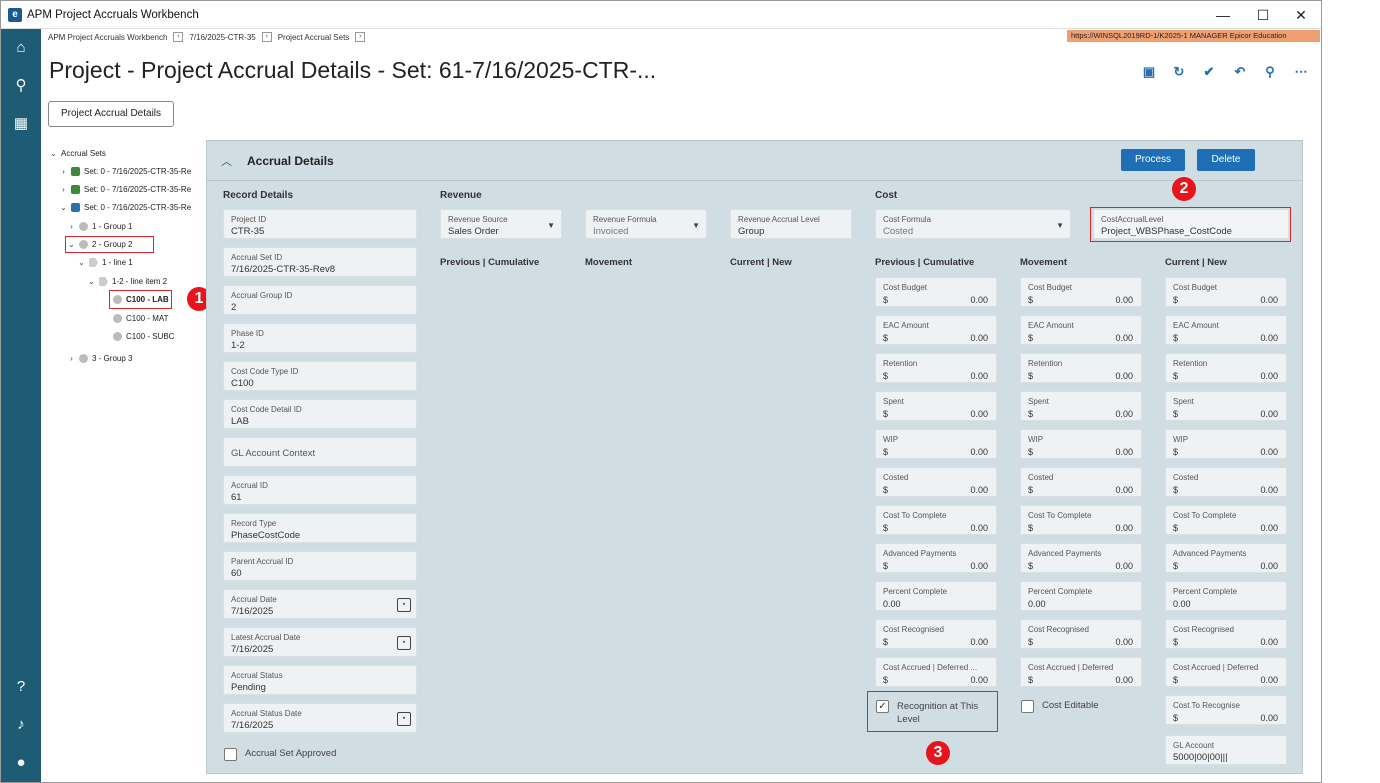  Describe the element at coordinates (1153, 160) in the screenshot. I see `process-button: Process` at that location.